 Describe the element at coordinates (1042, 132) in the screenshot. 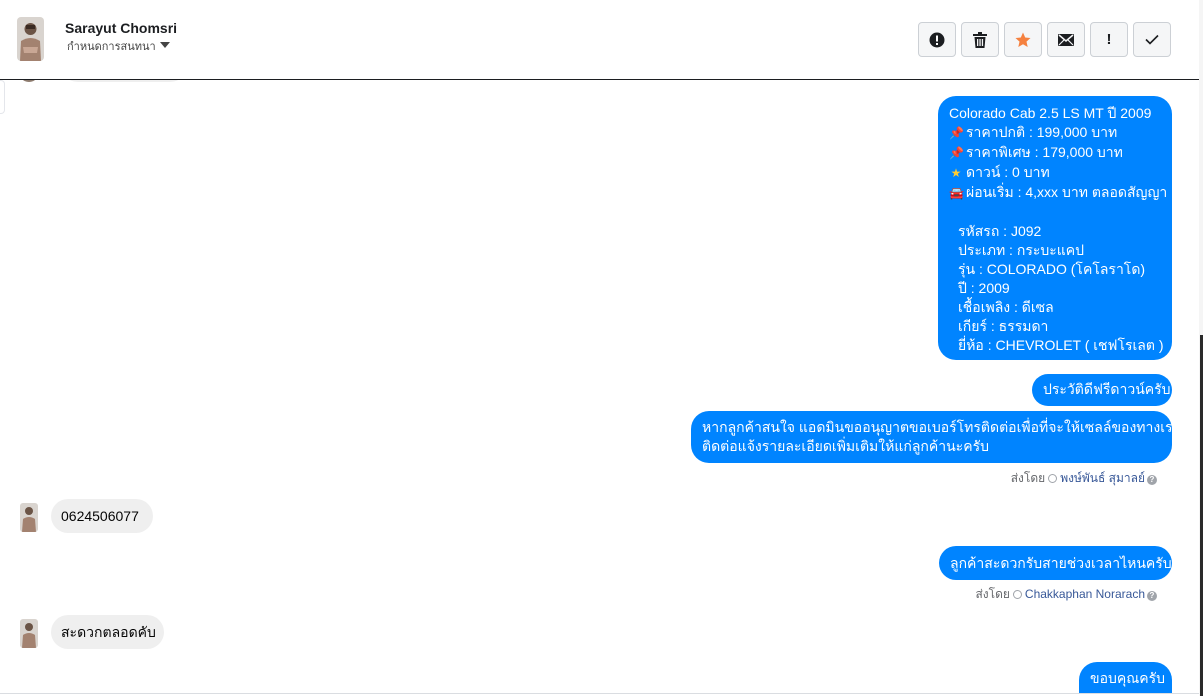

I see `message-text: ราคาปกติ : 199,000 บาท` at that location.